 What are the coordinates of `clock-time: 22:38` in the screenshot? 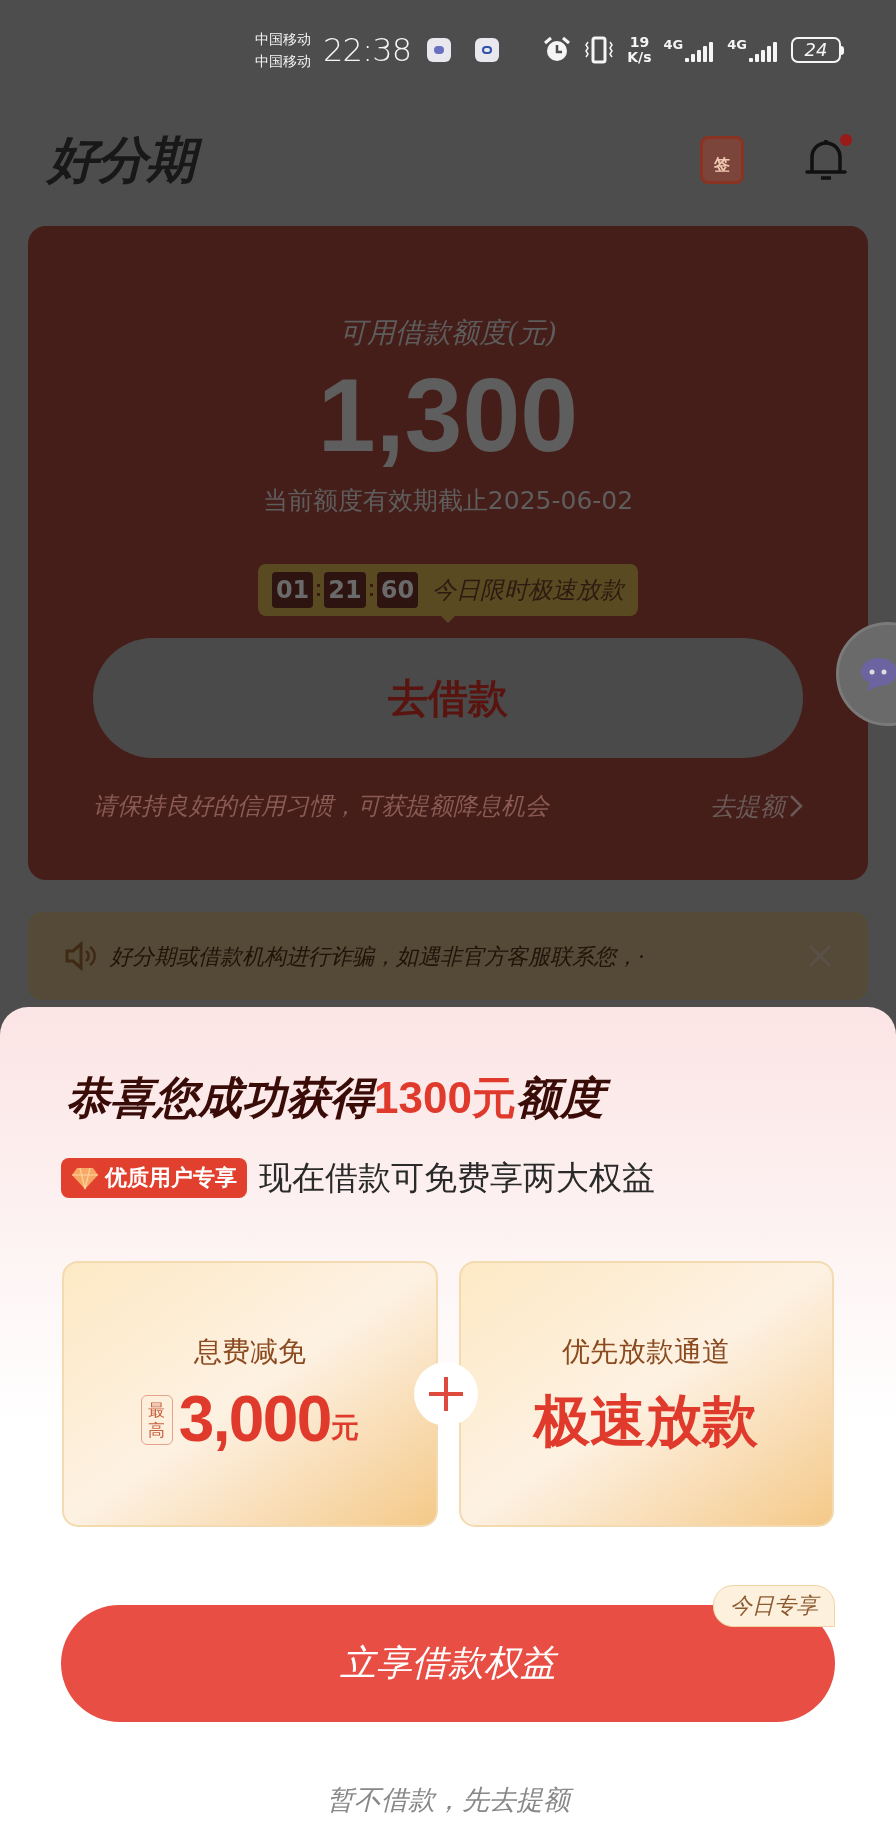 It's located at (367, 50).